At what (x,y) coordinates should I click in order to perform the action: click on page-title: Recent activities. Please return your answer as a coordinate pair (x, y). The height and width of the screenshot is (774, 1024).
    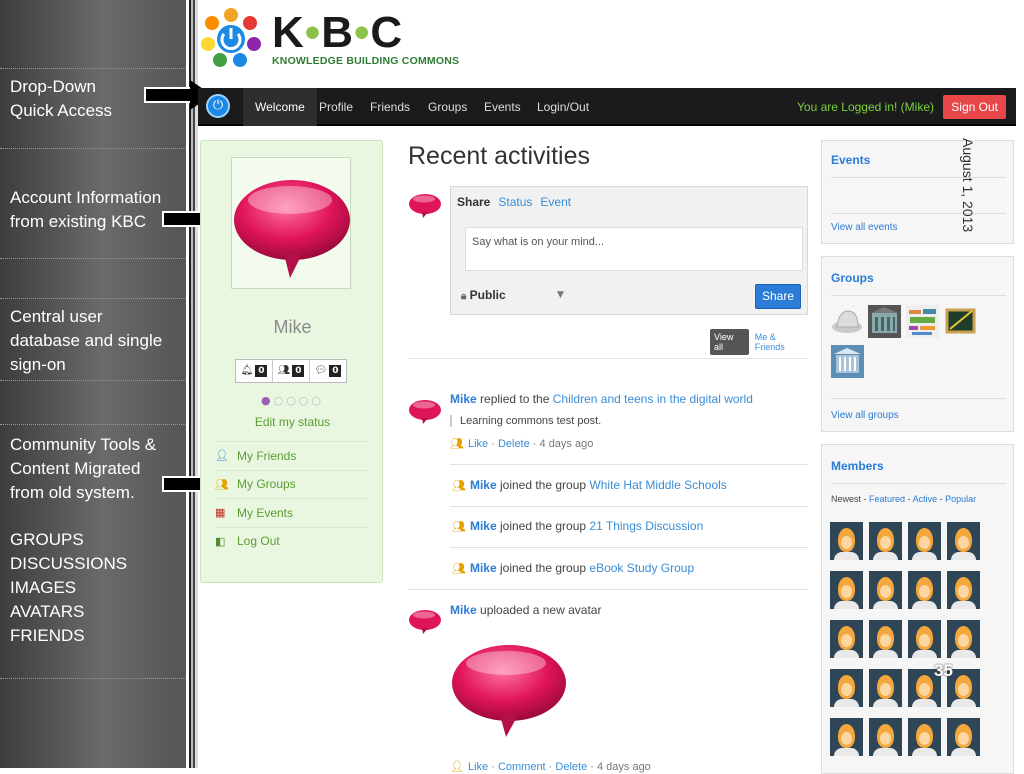
    Looking at the image, I should click on (499, 156).